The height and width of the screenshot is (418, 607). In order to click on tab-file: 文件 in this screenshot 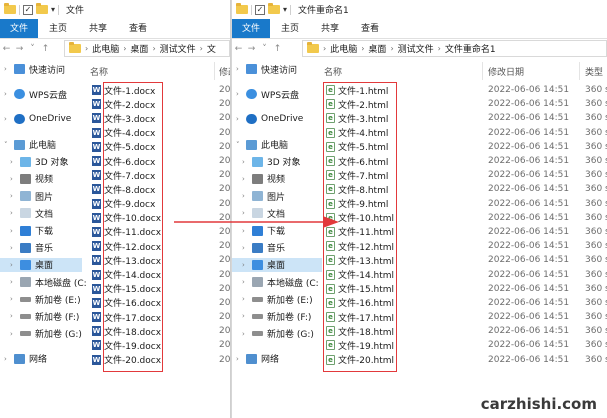, I will do `click(251, 28)`.